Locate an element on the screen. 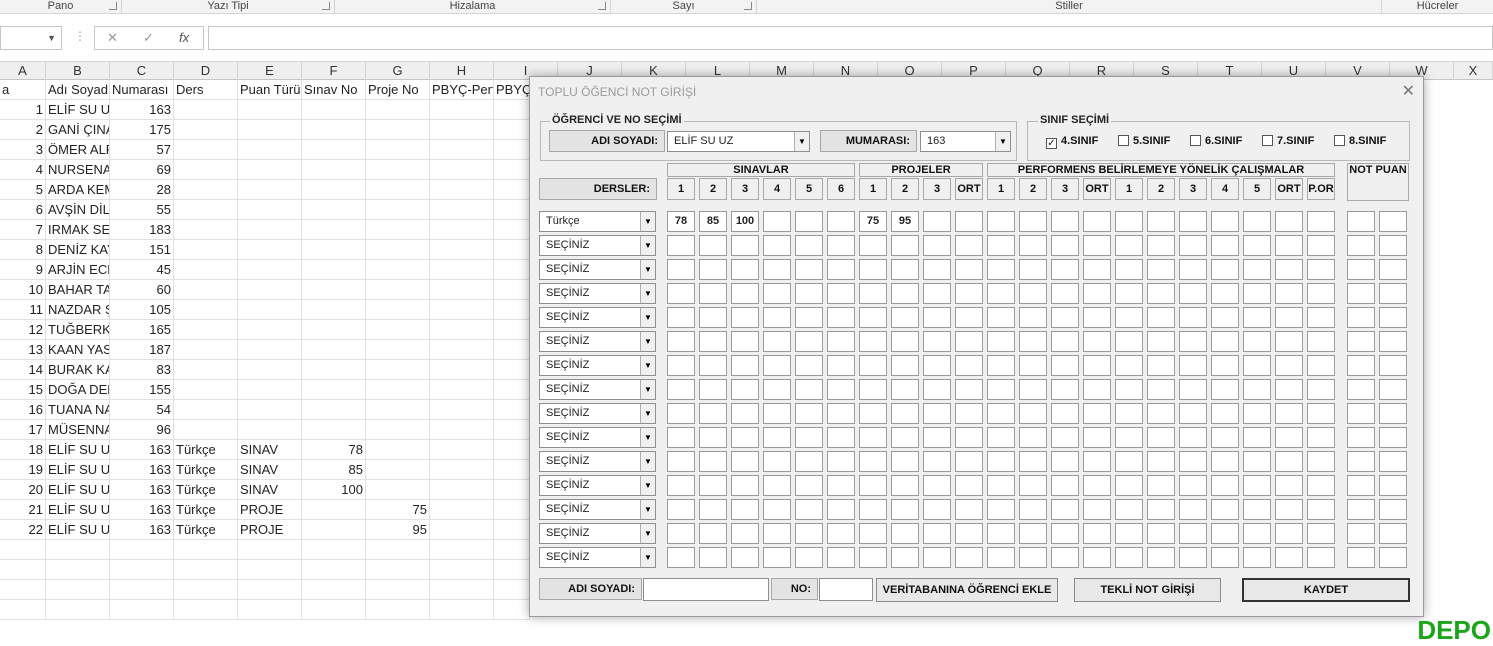 The height and width of the screenshot is (646, 1493). cell: 83 is located at coordinates (142, 370).